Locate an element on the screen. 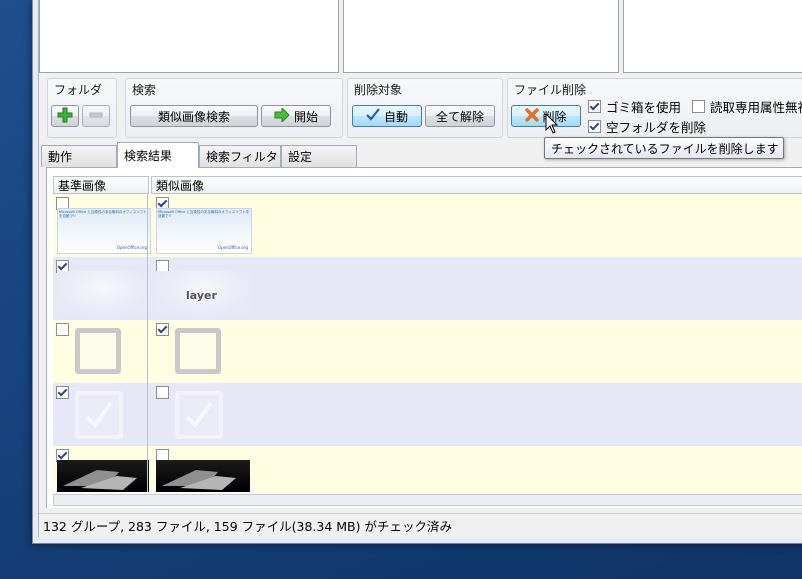 This screenshot has height=579, width=802. thumbnail-layer-similar: layer is located at coordinates (203, 293).